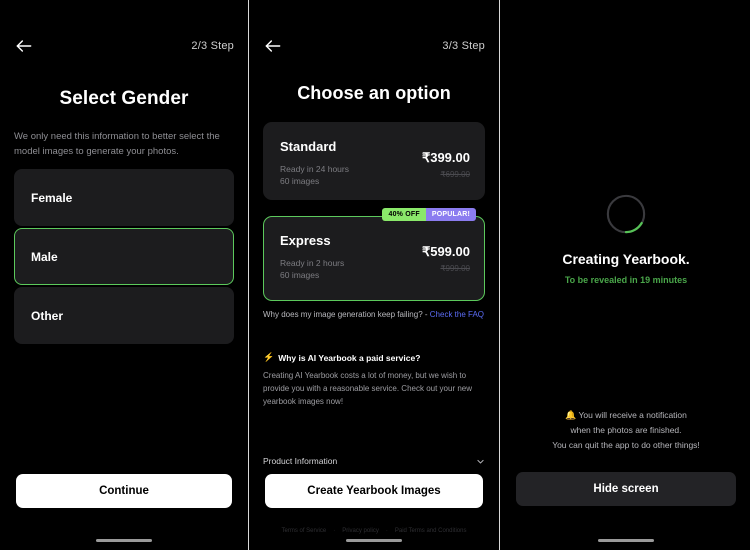 The height and width of the screenshot is (550, 750). What do you see at coordinates (571, 414) in the screenshot?
I see `bell-icon: 🔔` at bounding box center [571, 414].